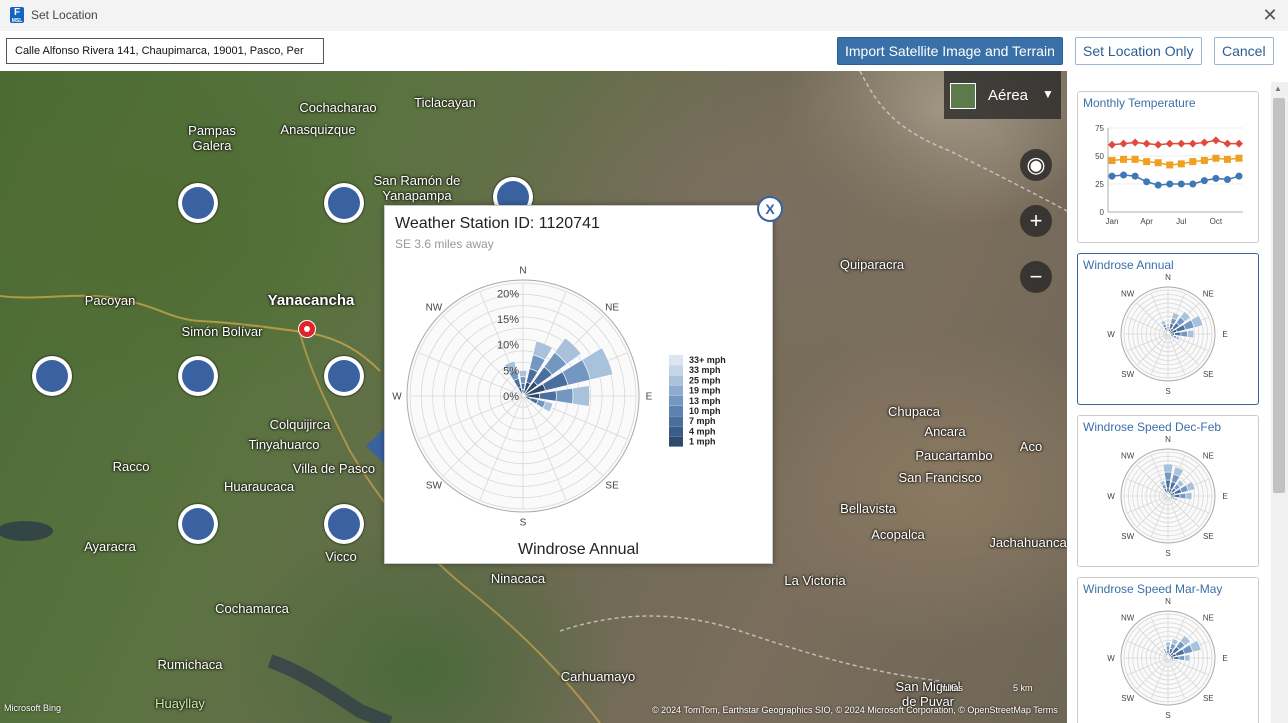 This screenshot has width=1288, height=723. I want to click on popup-close-button: X, so click(770, 209).